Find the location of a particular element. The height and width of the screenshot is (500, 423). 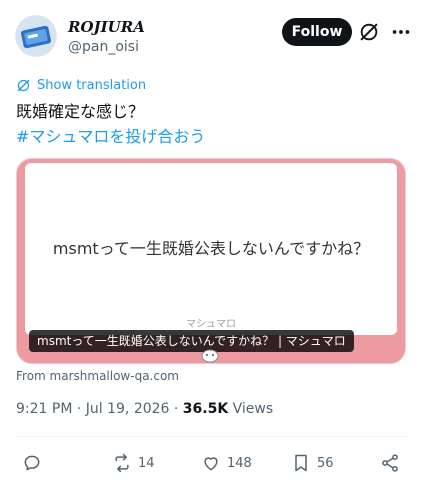

action-bar: 14 148 56 is located at coordinates (211, 463).